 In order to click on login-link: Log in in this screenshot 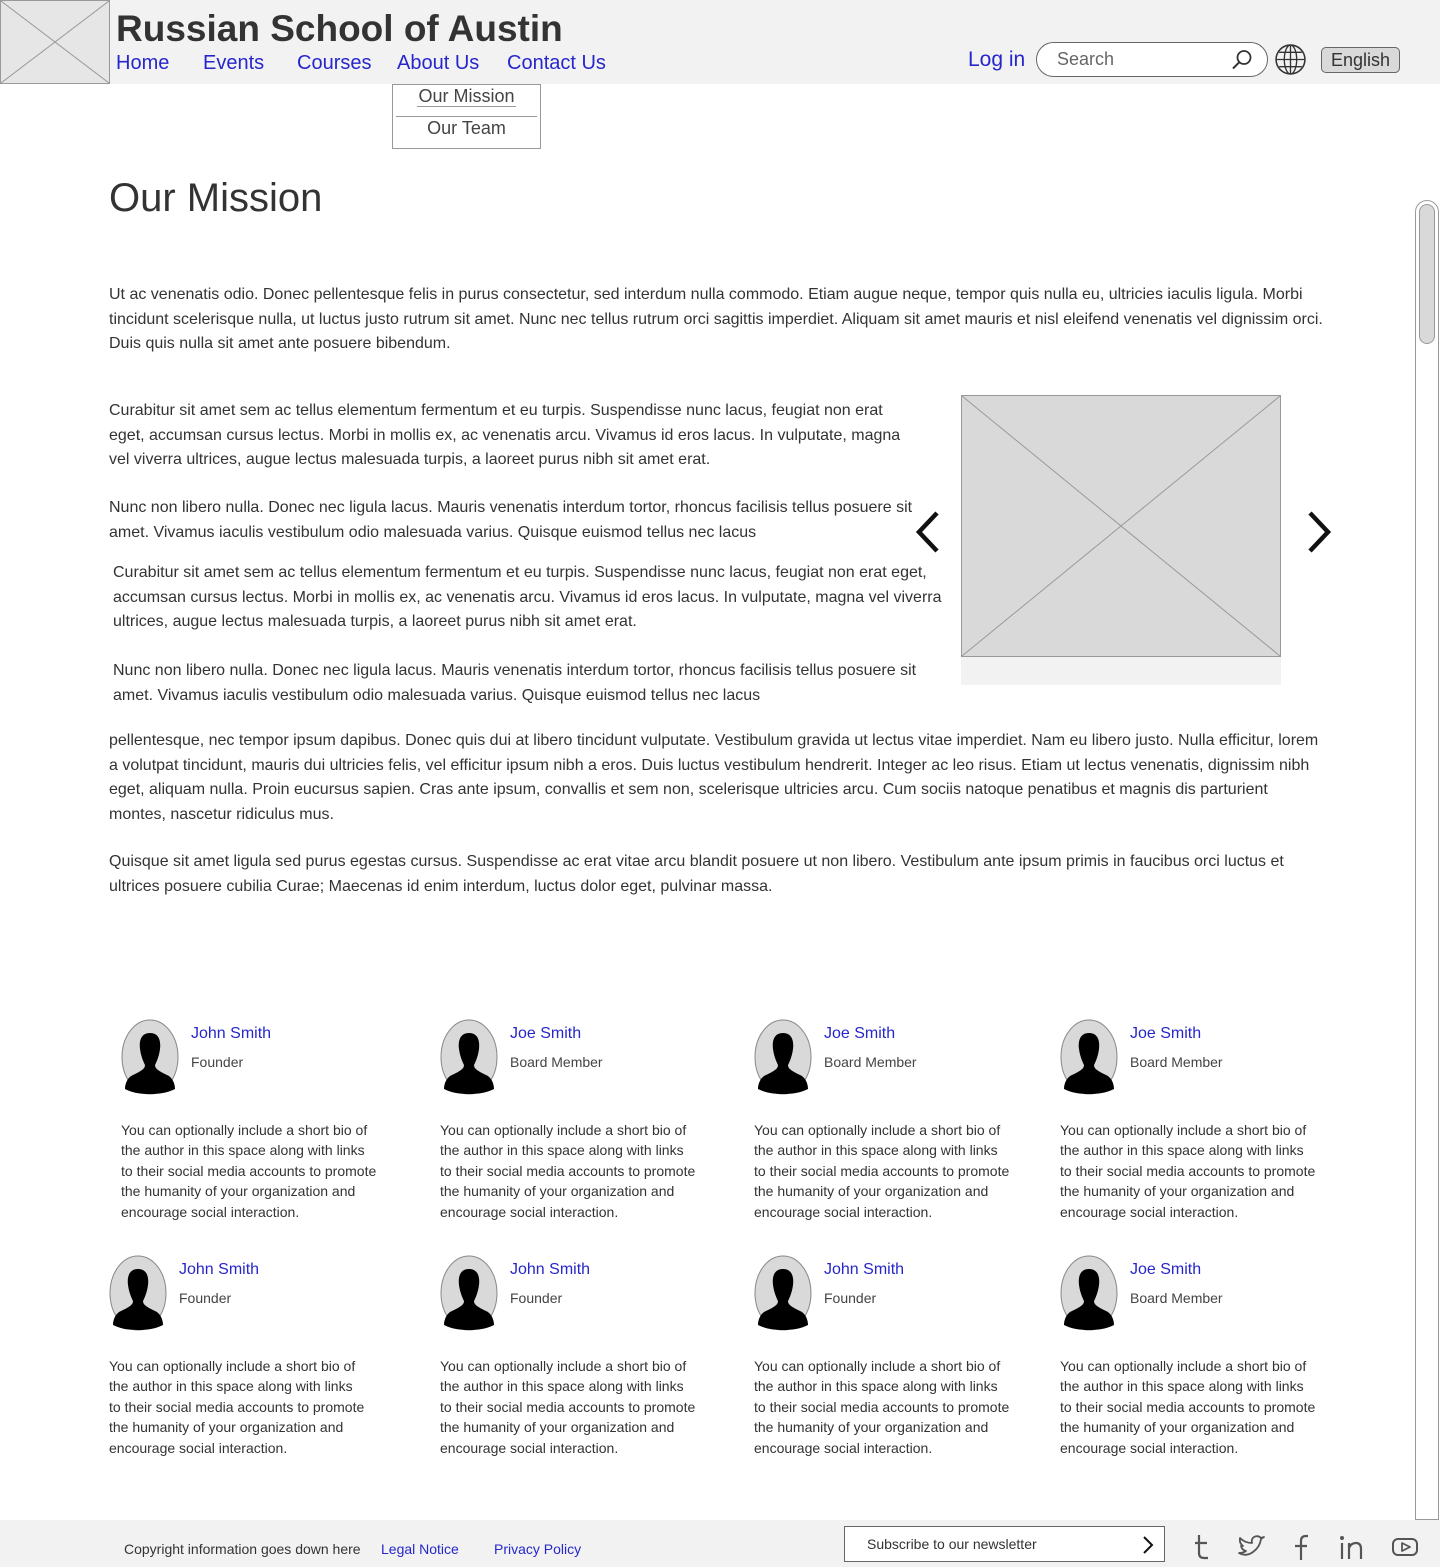, I will do `click(996, 60)`.